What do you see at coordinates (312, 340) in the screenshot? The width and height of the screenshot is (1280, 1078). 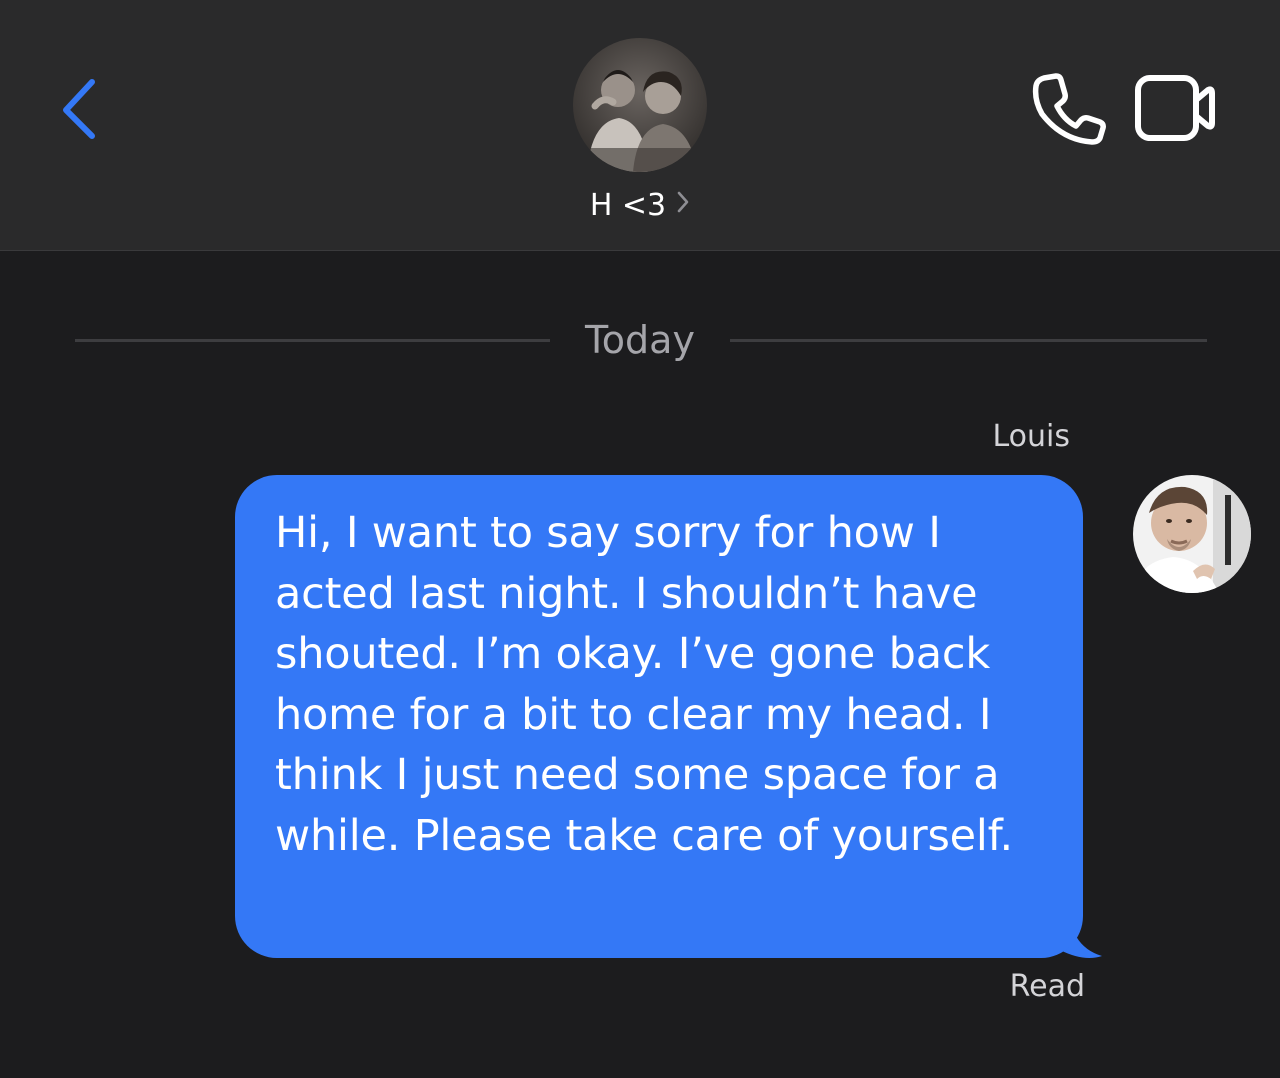 I see `date-divider-left` at bounding box center [312, 340].